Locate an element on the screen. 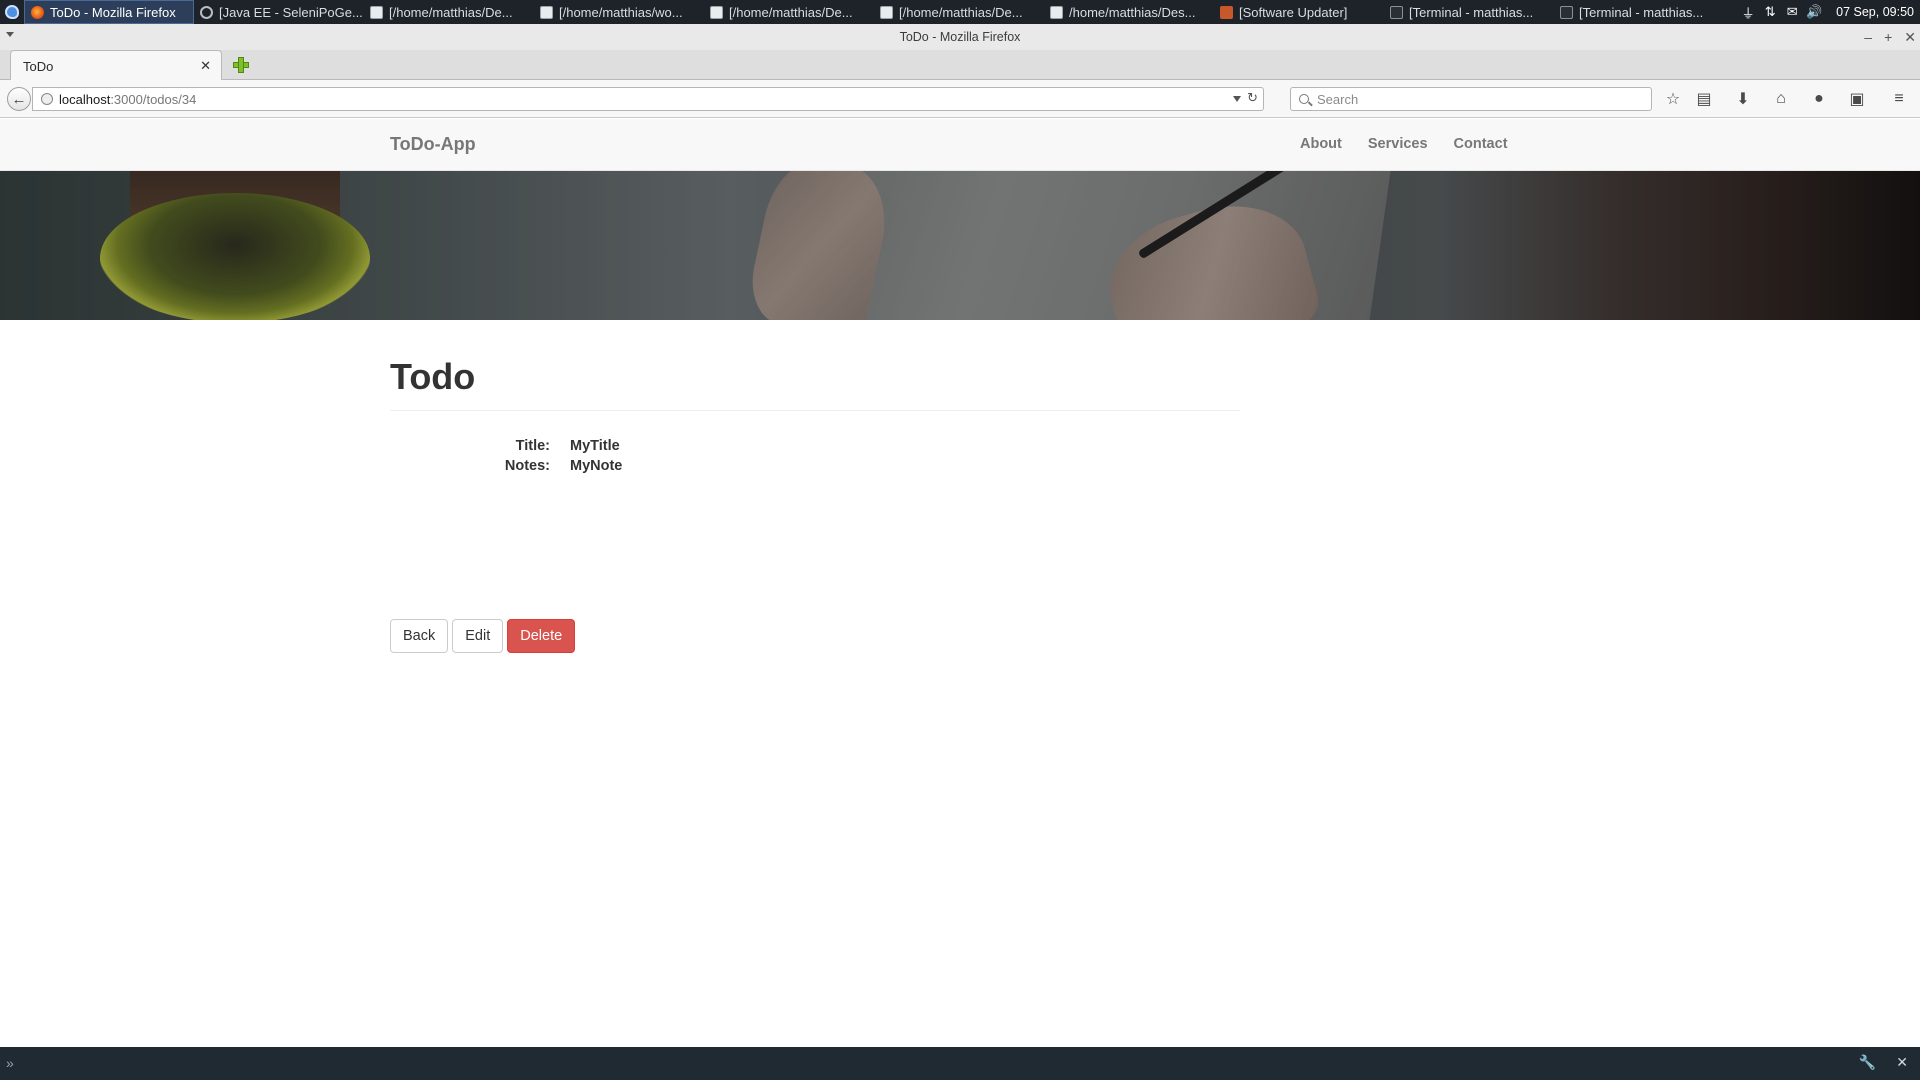 The height and width of the screenshot is (1080, 1920). window-controls: – + ✕ is located at coordinates (1890, 37).